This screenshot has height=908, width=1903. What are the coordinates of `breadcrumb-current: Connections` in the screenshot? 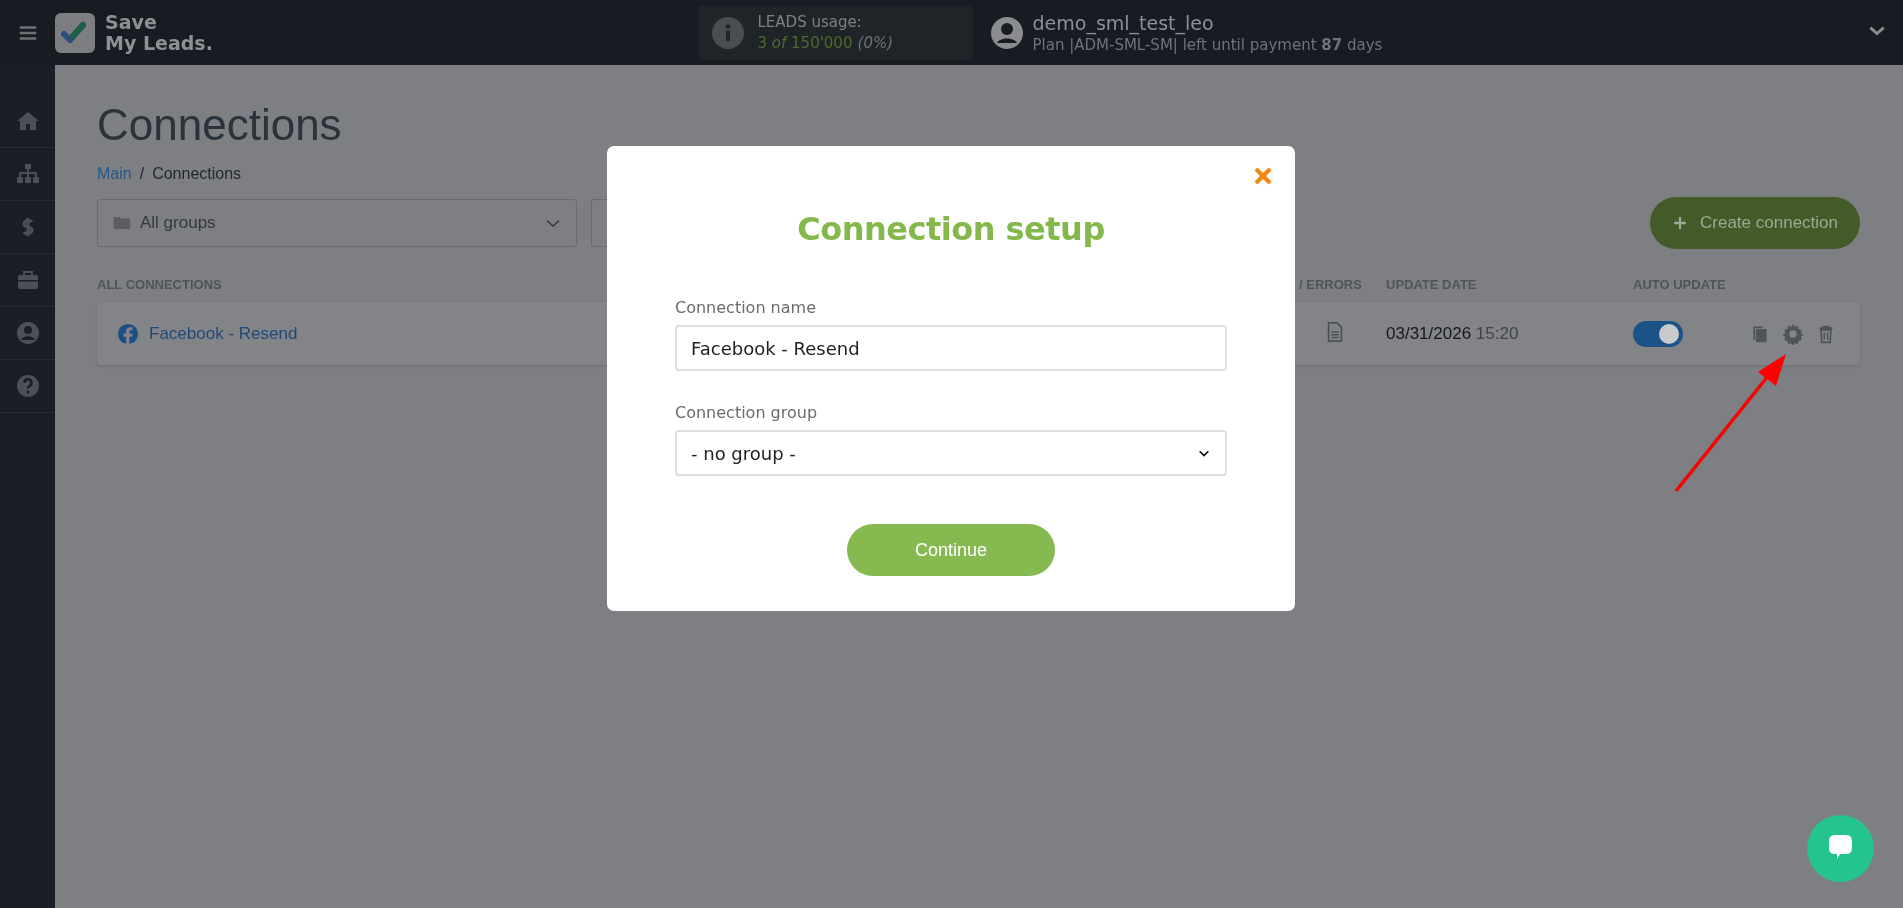 It's located at (197, 174).